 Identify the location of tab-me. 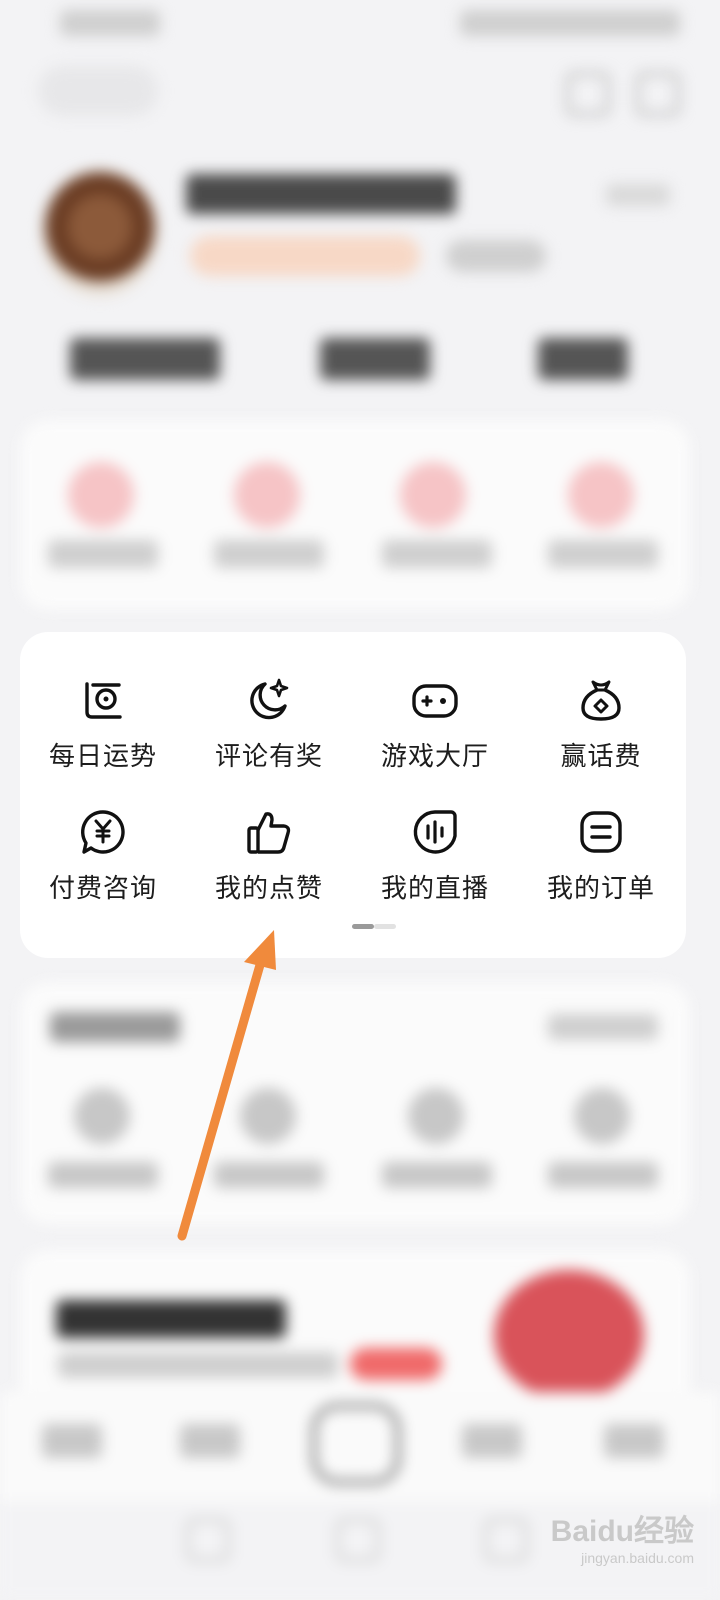
(634, 1441).